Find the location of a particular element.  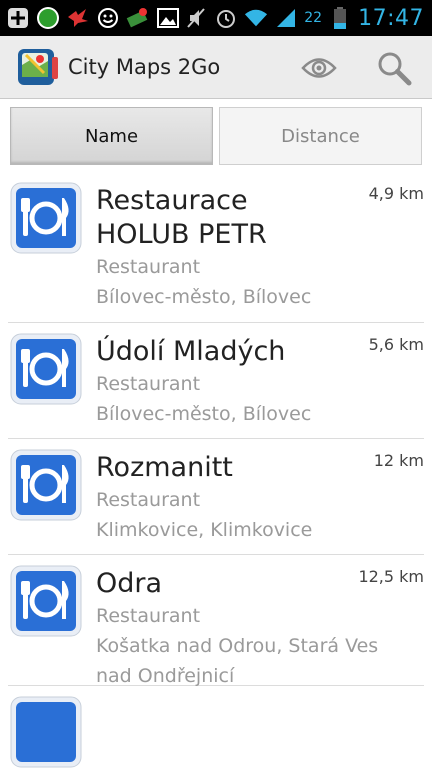

search-button is located at coordinates (394, 68).